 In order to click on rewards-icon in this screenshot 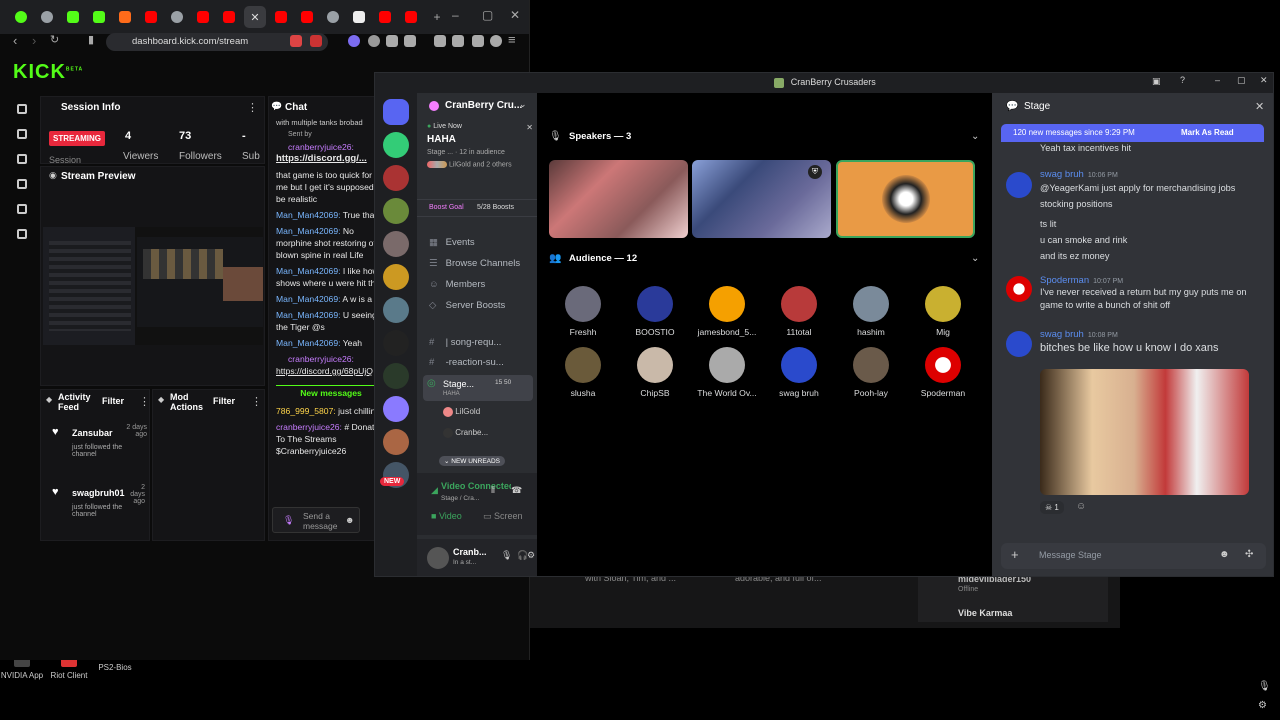, I will do `click(316, 41)`.